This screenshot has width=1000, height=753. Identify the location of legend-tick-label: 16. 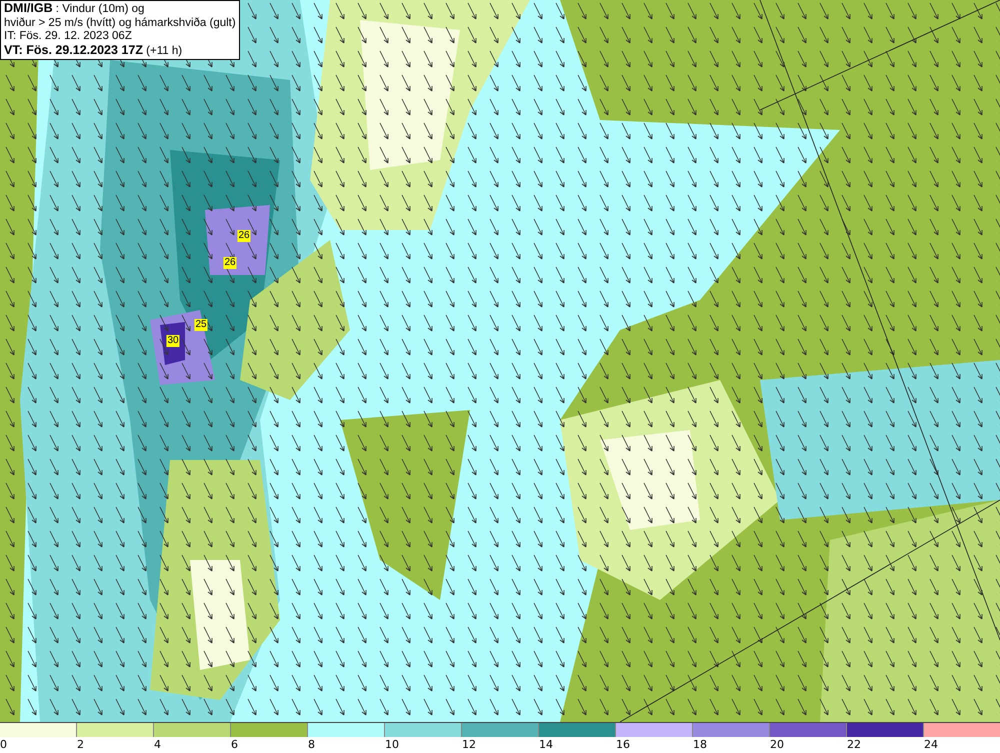
(623, 744).